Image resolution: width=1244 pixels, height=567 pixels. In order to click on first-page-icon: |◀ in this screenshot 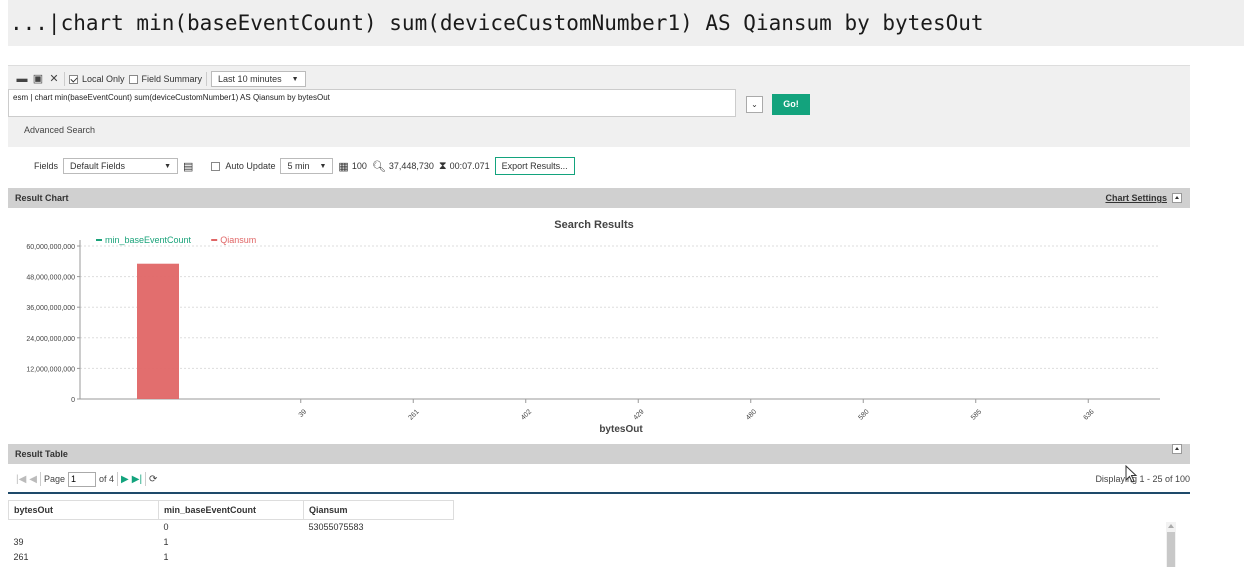, I will do `click(21, 479)`.